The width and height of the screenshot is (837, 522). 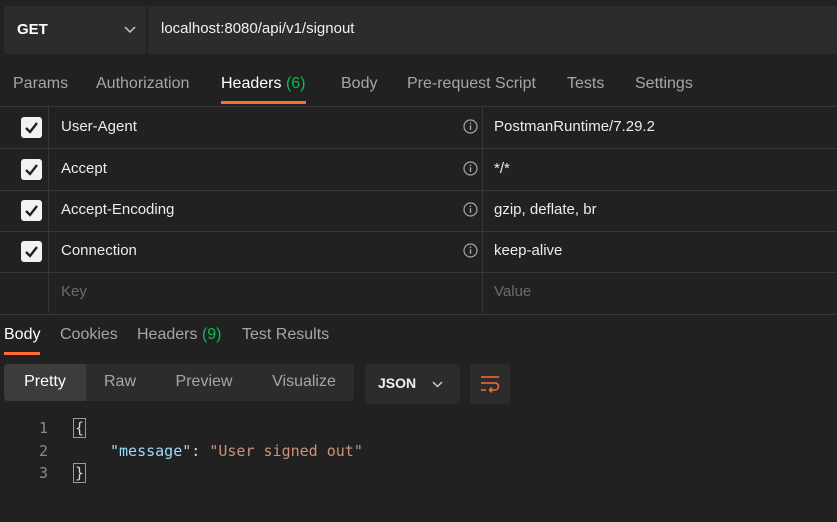 I want to click on line-number: 2, so click(x=43, y=451).